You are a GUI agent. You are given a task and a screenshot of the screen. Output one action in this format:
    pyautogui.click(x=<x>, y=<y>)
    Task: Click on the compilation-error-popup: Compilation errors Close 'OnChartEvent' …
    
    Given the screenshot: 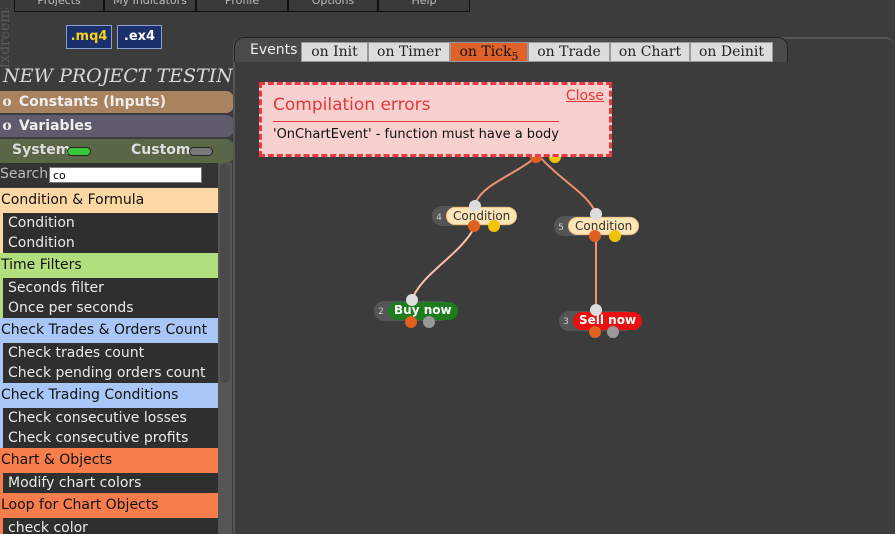 What is the action you would take?
    pyautogui.click(x=435, y=119)
    